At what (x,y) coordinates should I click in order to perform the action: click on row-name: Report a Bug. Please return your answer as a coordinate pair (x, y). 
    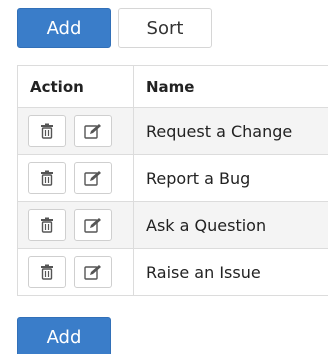
    Looking at the image, I should click on (198, 178).